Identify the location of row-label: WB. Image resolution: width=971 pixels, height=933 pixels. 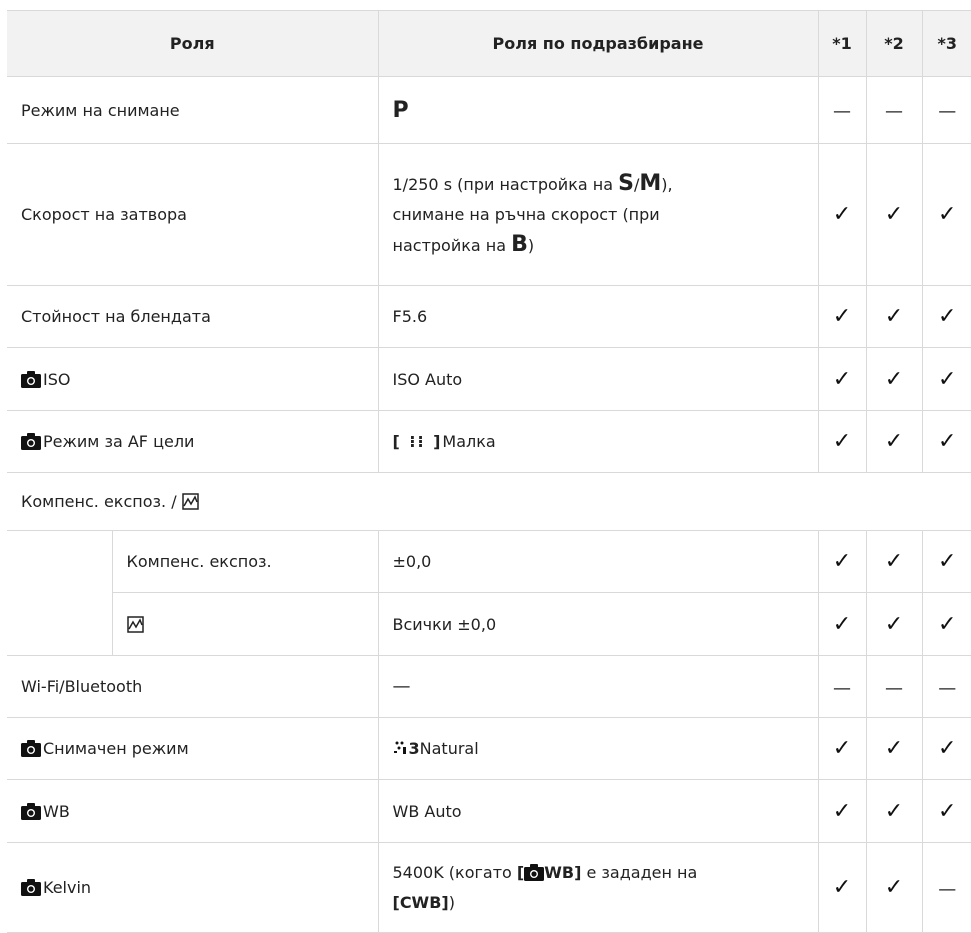
(193, 811).